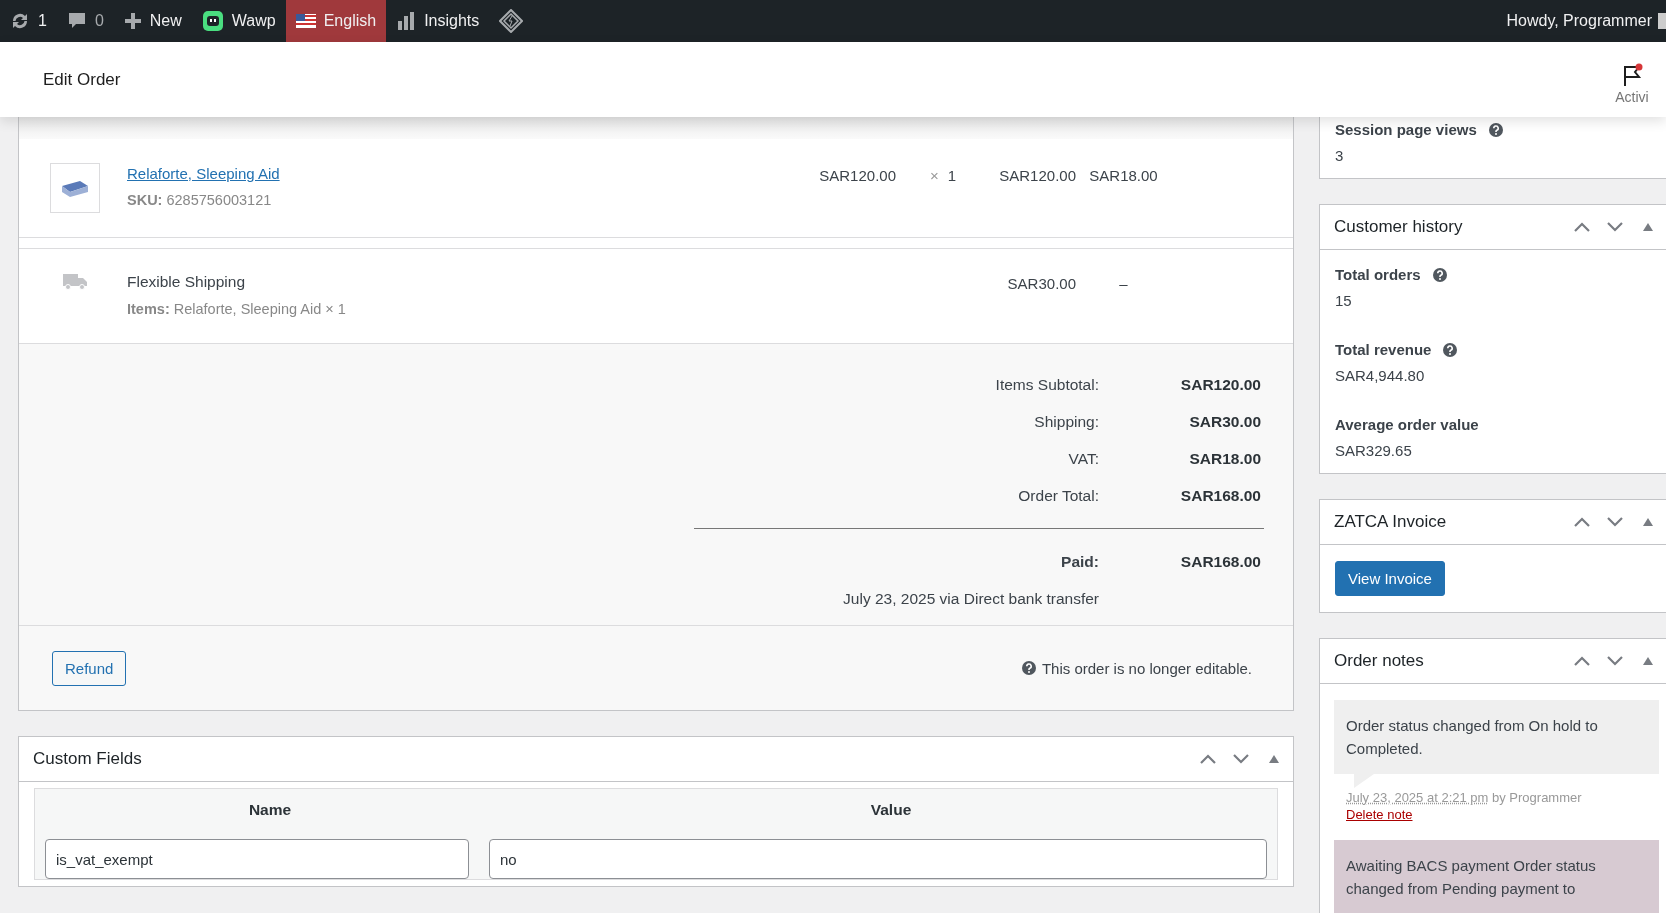  I want to click on column-header: Value, so click(891, 810).